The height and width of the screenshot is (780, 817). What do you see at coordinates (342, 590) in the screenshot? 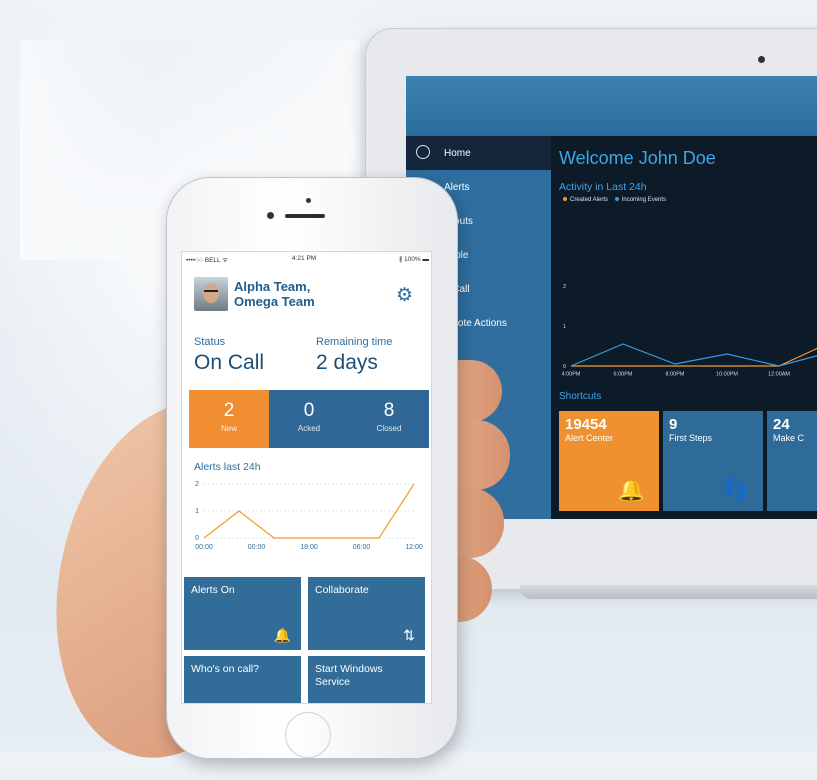
I see `button-label: Collaborate` at bounding box center [342, 590].